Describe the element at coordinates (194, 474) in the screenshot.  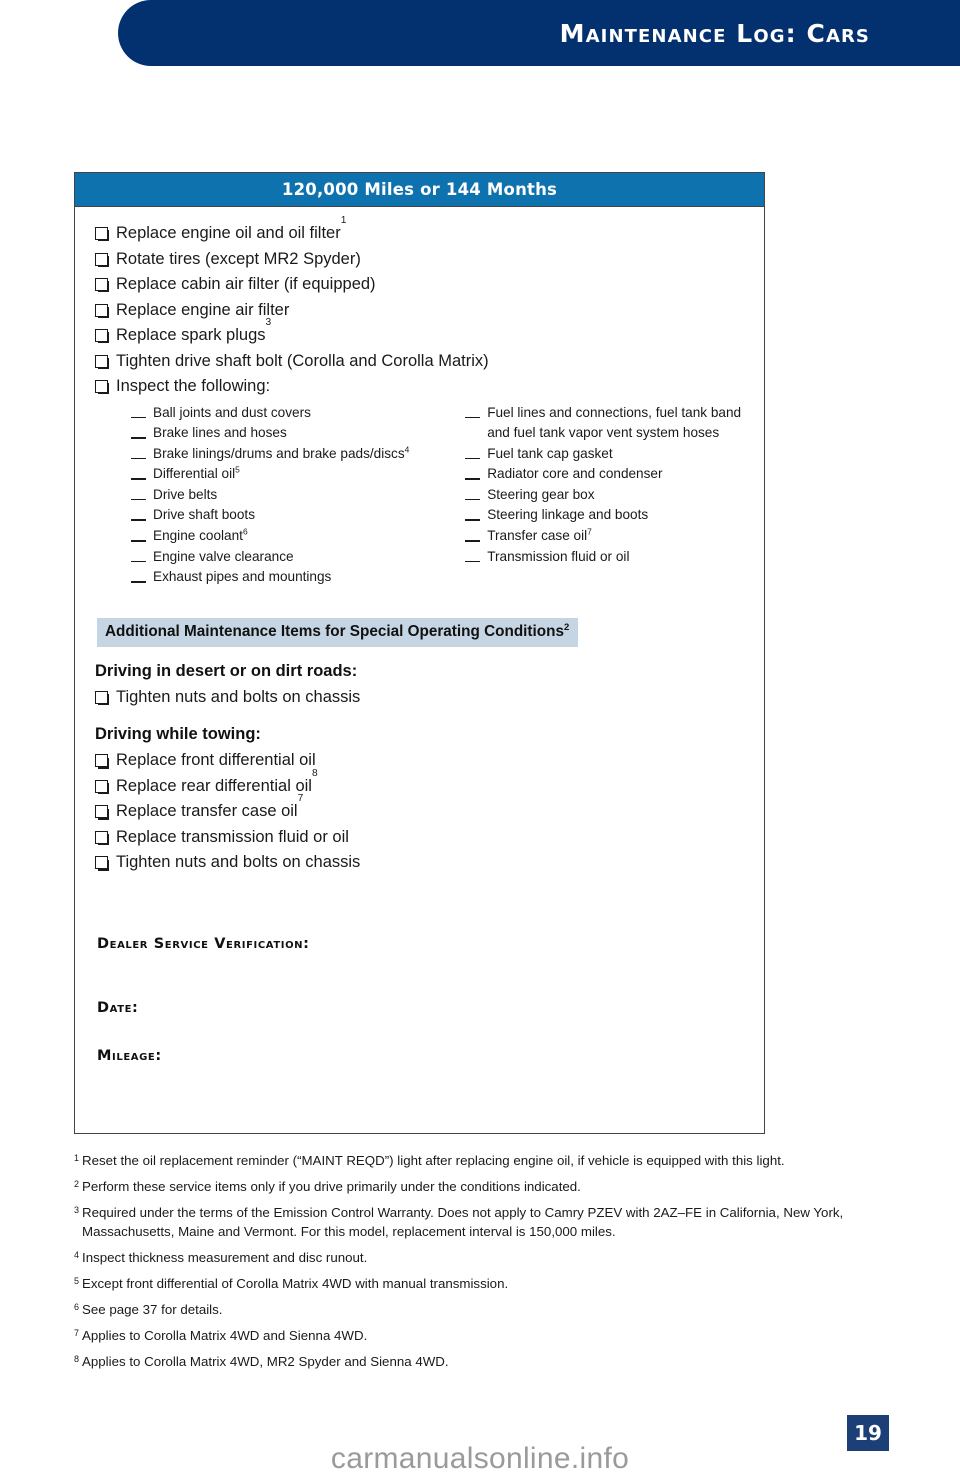
I see `list-item-label: Differential oil` at that location.